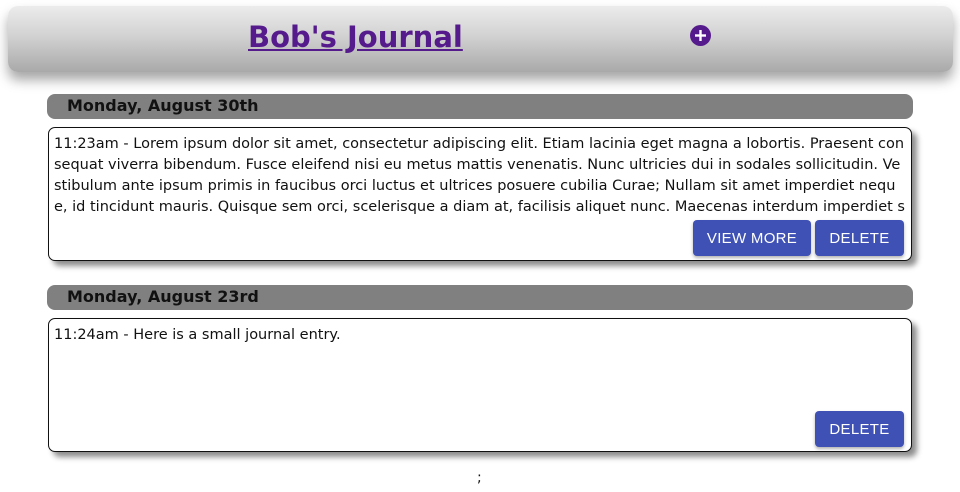 The width and height of the screenshot is (960, 492). What do you see at coordinates (197, 335) in the screenshot?
I see `entry-text: 11:24am - Here is a small journal entry.` at bounding box center [197, 335].